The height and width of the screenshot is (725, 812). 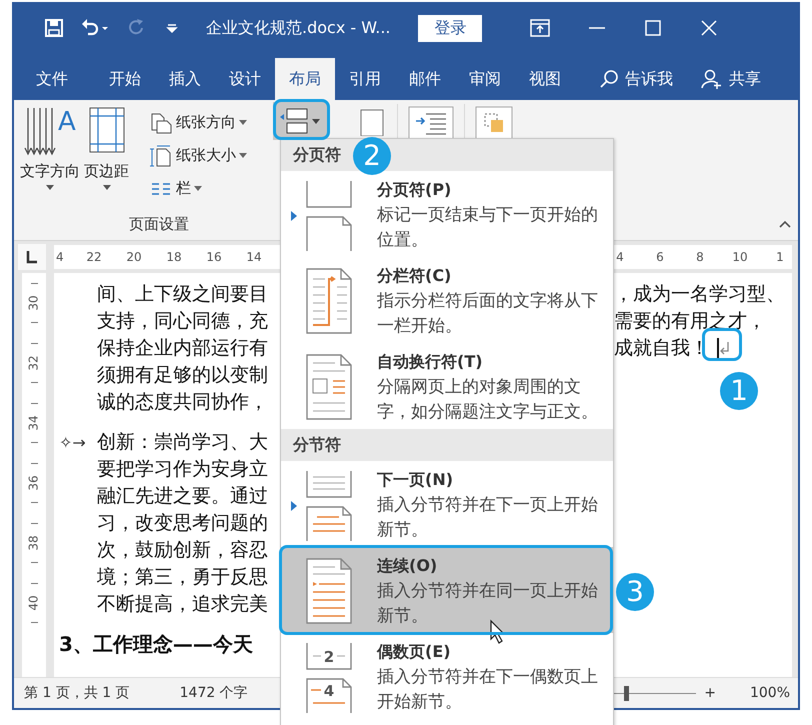 What do you see at coordinates (182, 577) in the screenshot?
I see `body-text: 境；第三，勇于反思` at bounding box center [182, 577].